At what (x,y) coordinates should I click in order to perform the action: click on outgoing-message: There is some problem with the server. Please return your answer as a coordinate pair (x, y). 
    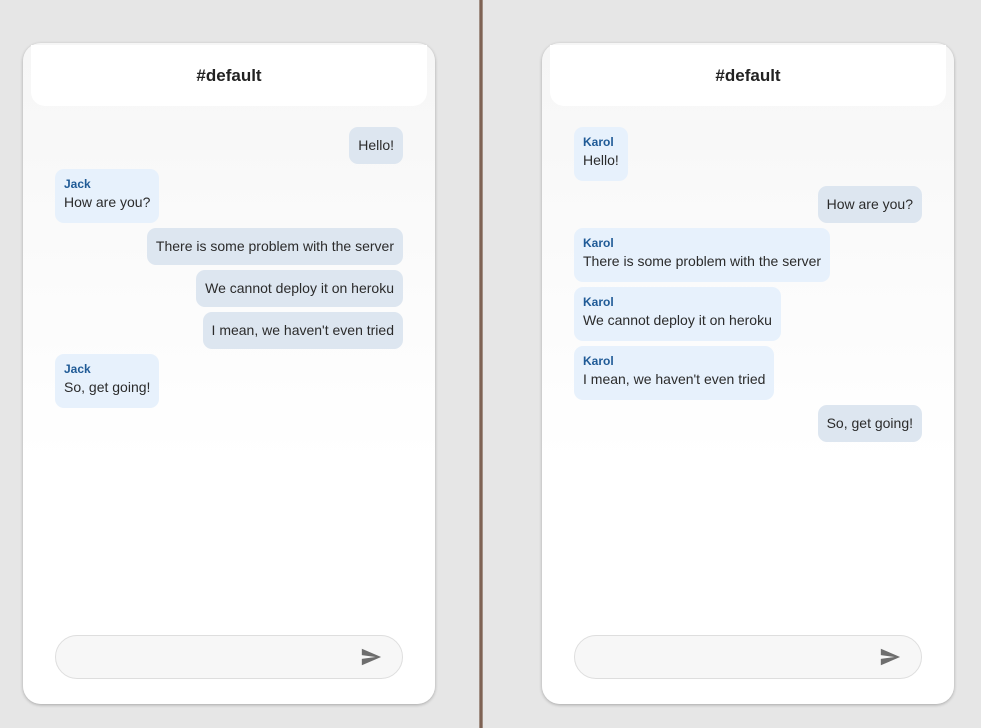
    Looking at the image, I should click on (274, 246).